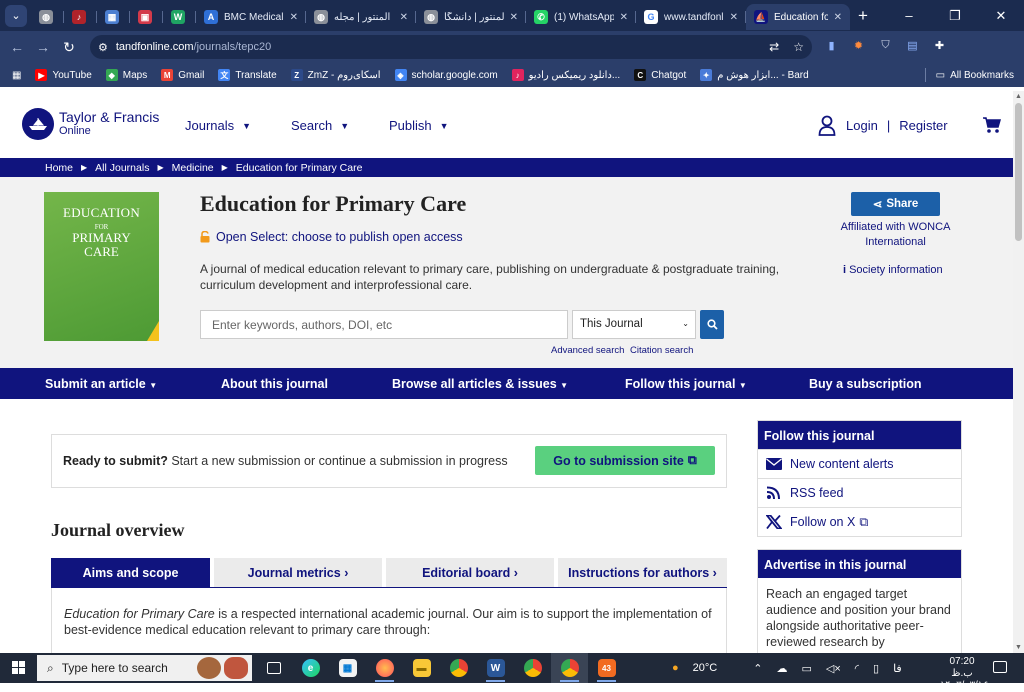 The image size is (1024, 692). Describe the element at coordinates (675, 668) in the screenshot. I see `weather-icon: ●` at that location.